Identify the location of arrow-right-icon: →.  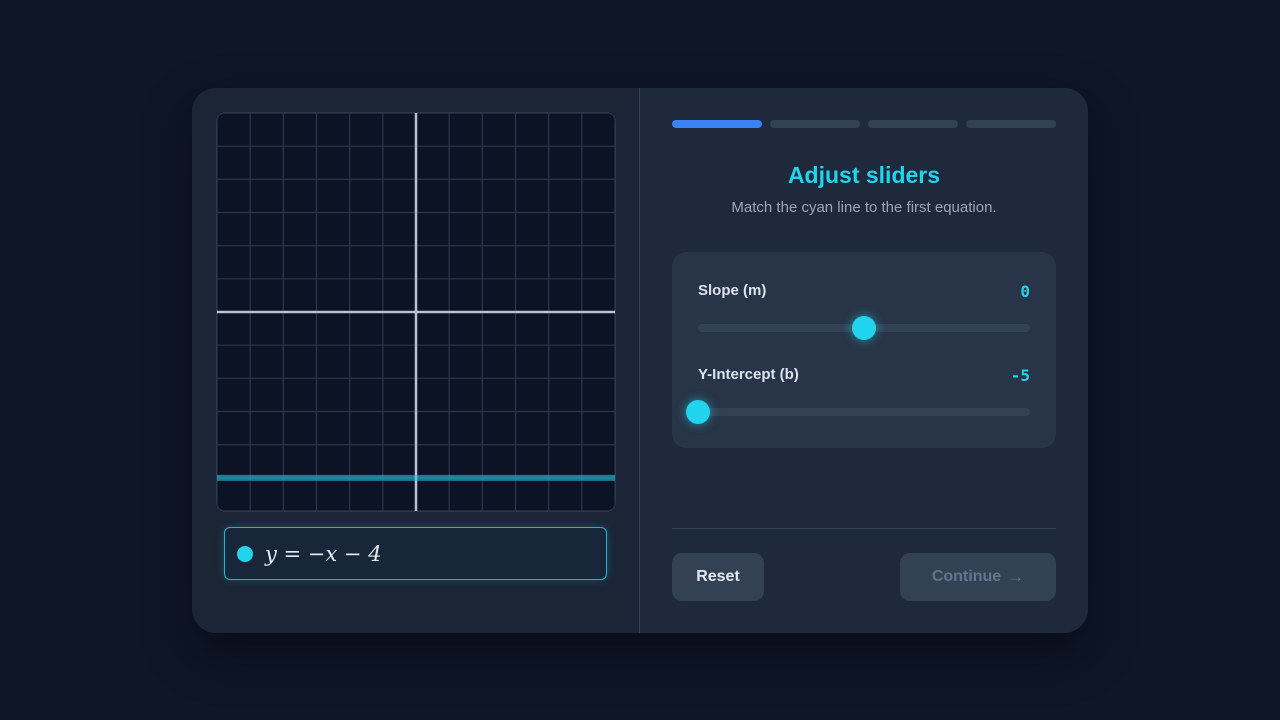
(1016, 576).